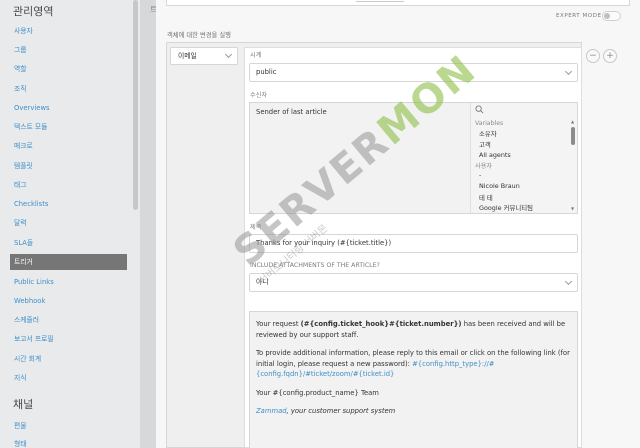 This screenshot has height=448, width=640. What do you see at coordinates (610, 56) in the screenshot?
I see `add-action-button: +` at bounding box center [610, 56].